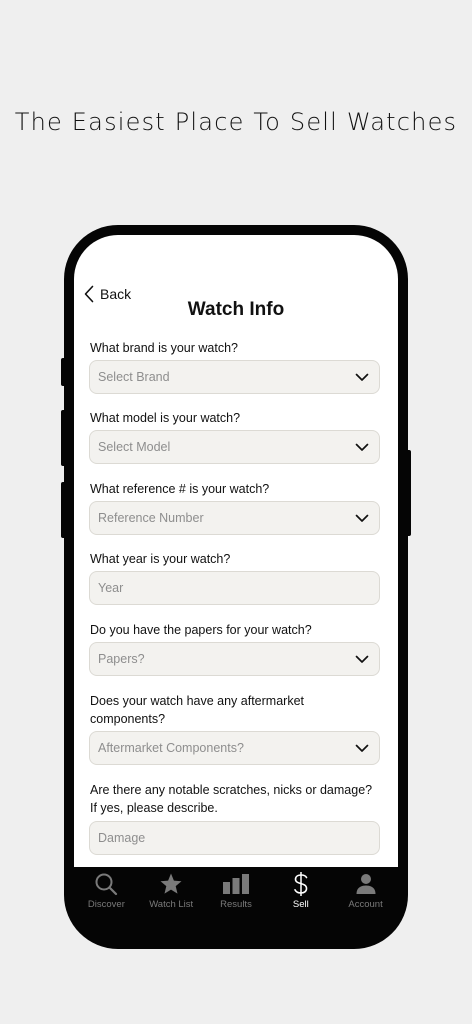 The height and width of the screenshot is (1024, 472). Describe the element at coordinates (234, 447) in the screenshot. I see `model-select: Select Model` at that location.